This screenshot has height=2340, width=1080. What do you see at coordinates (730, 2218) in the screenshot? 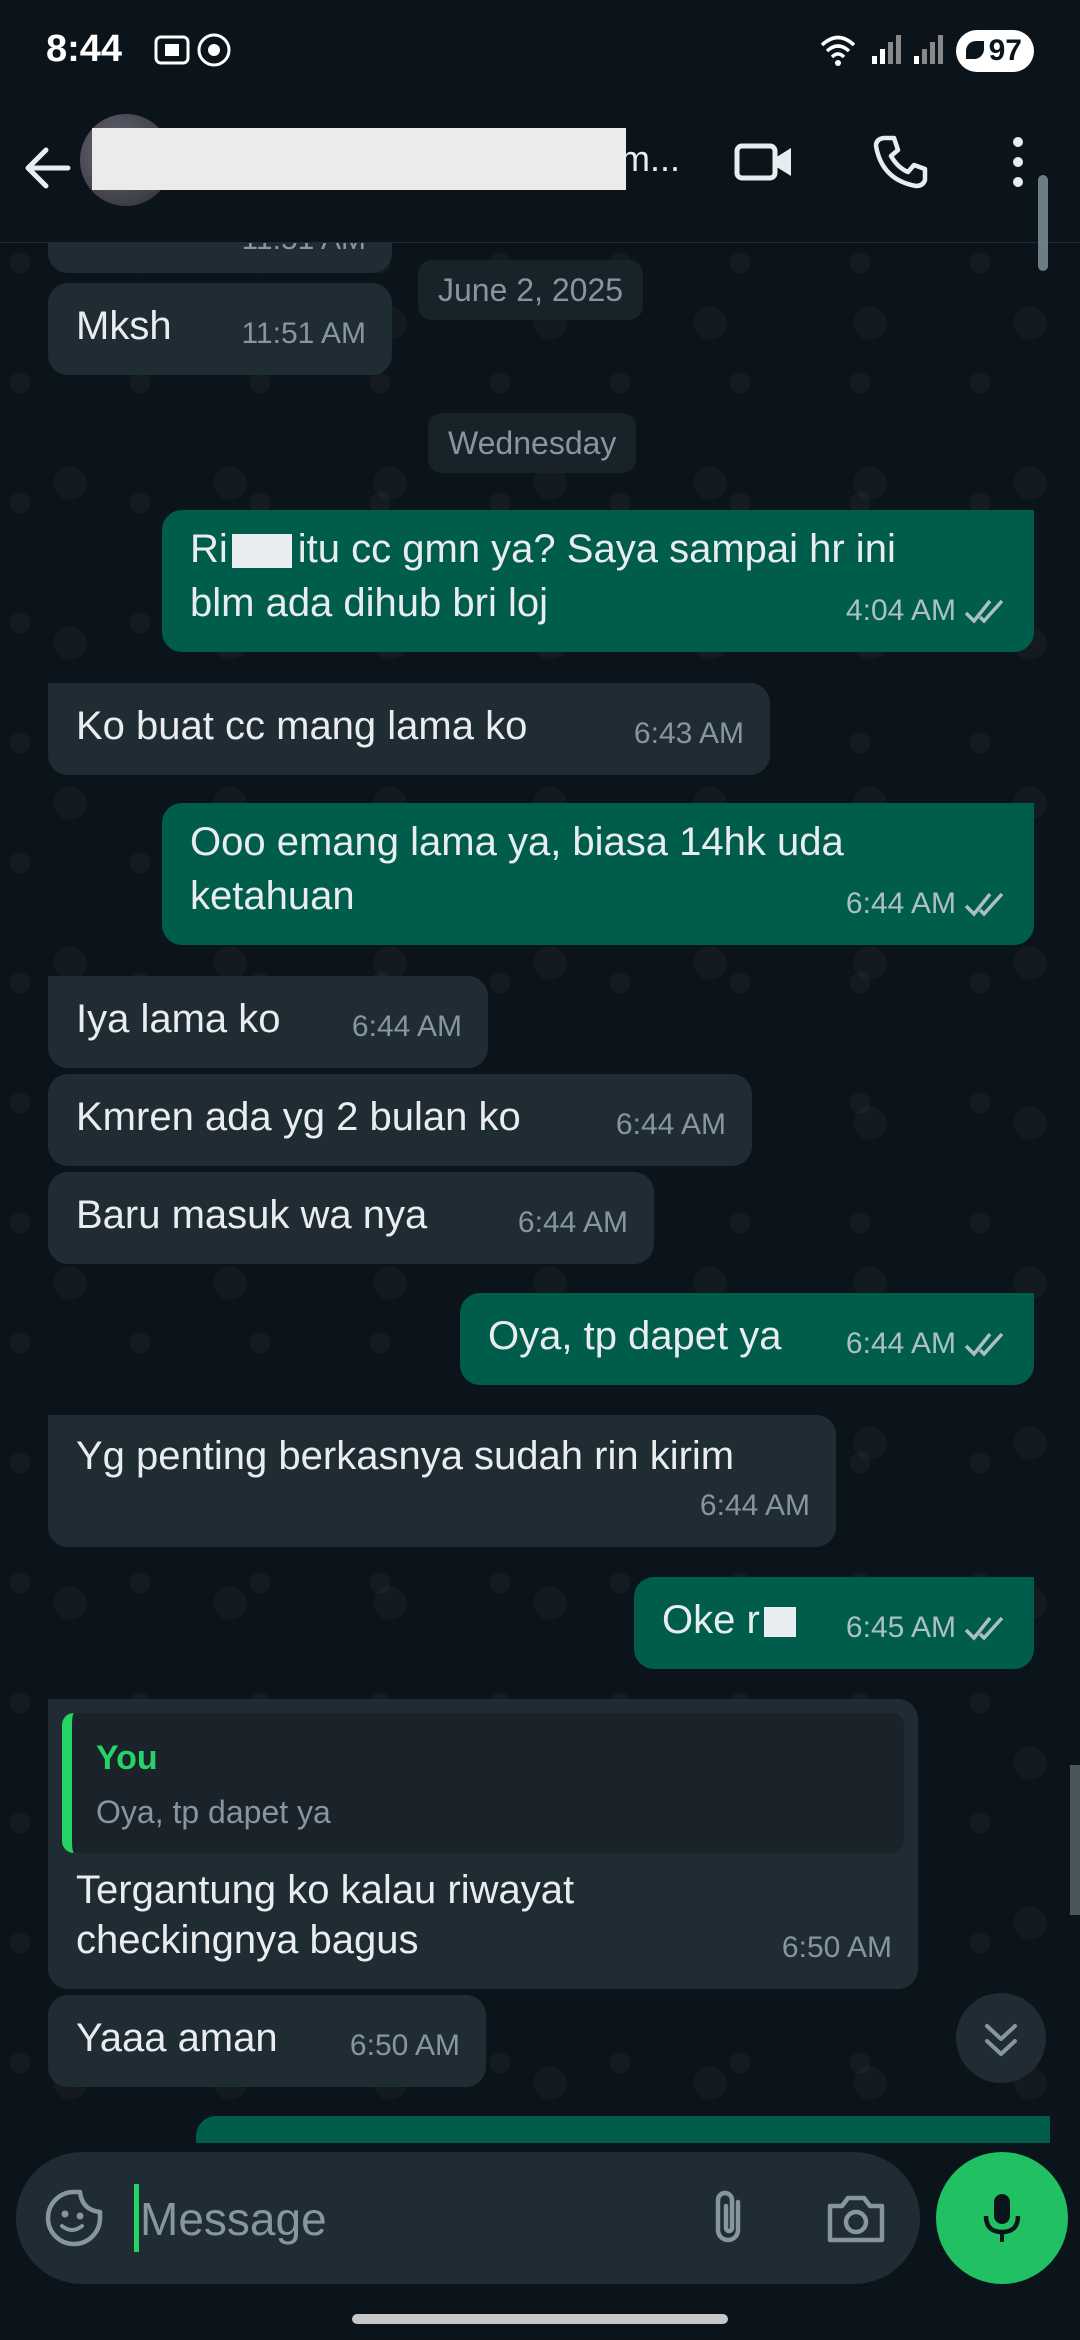
I see `attach-paperclip-icon` at bounding box center [730, 2218].